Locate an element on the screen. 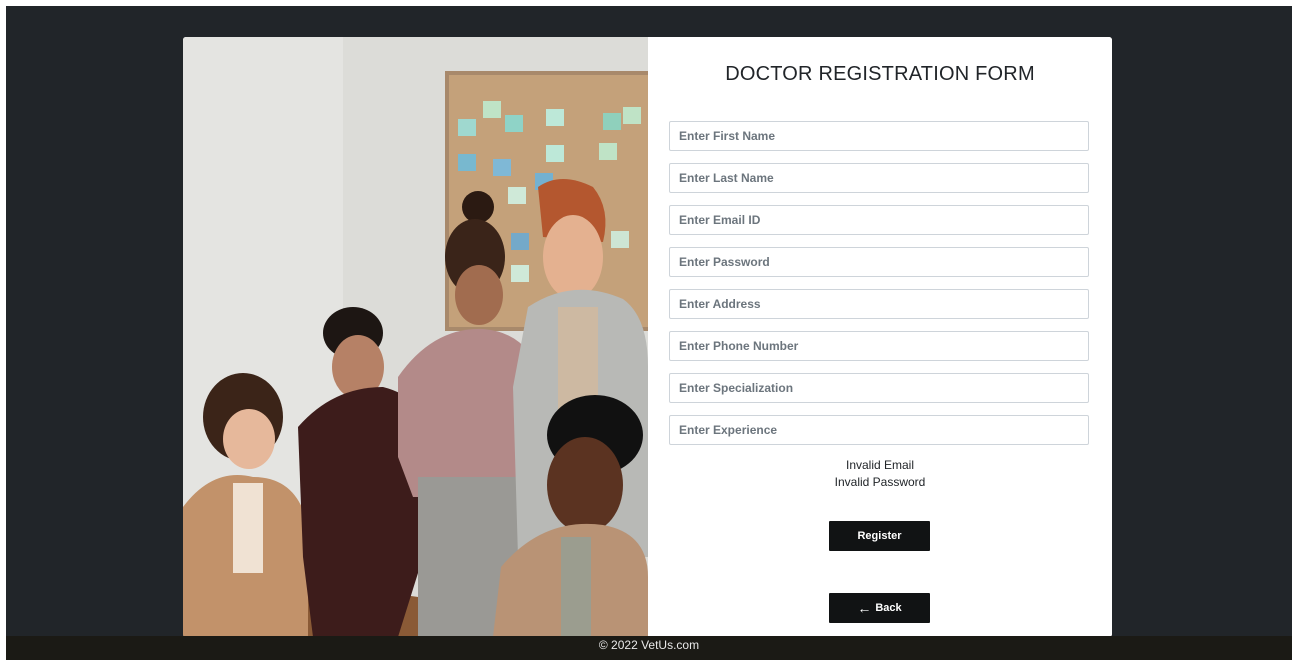 The image size is (1296, 660). last-name-input is located at coordinates (879, 178).